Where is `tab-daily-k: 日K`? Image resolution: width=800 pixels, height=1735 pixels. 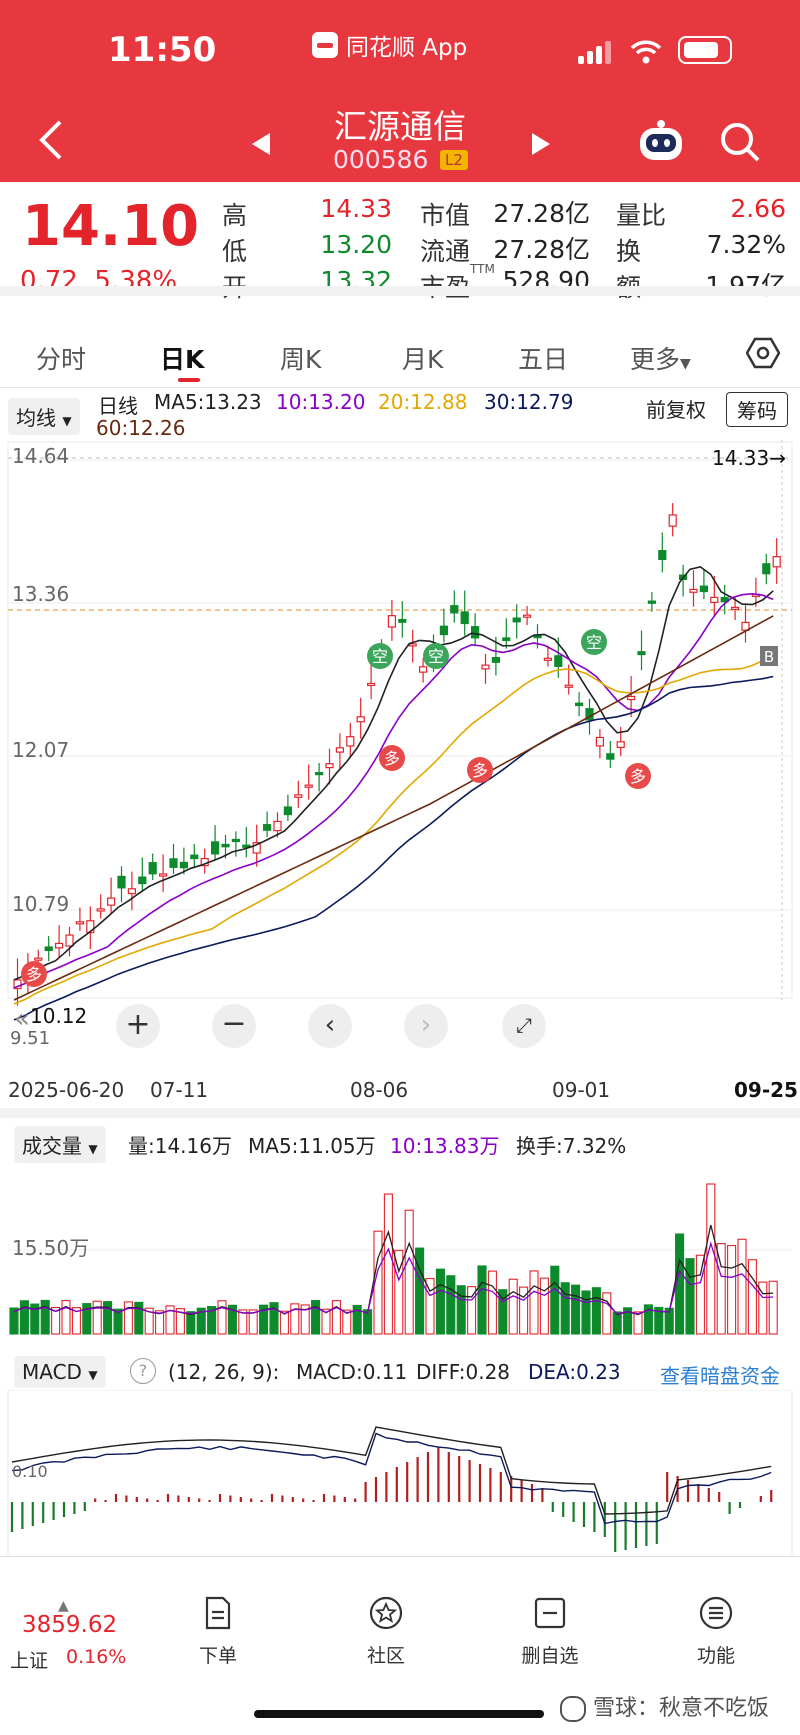
tab-daily-k: 日K is located at coordinates (182, 358).